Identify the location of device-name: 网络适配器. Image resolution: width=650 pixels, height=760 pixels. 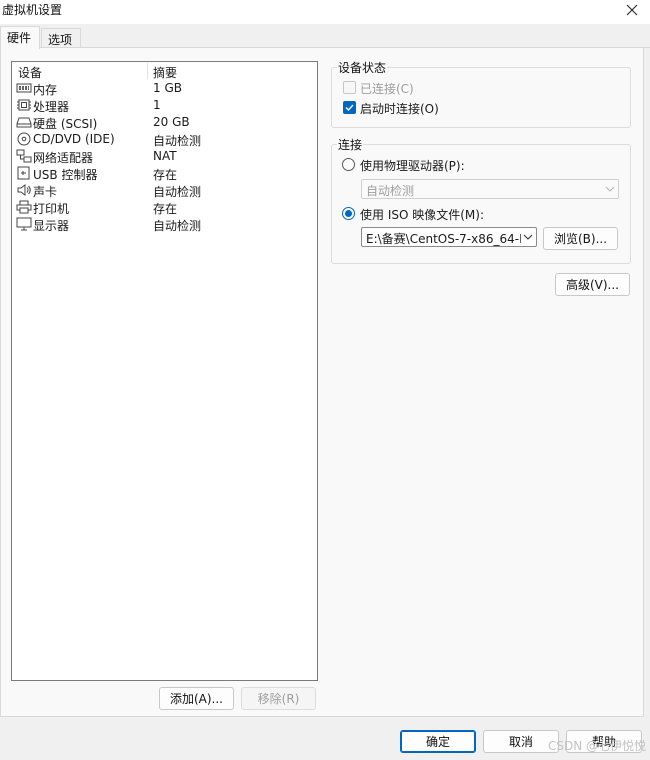
(63, 158).